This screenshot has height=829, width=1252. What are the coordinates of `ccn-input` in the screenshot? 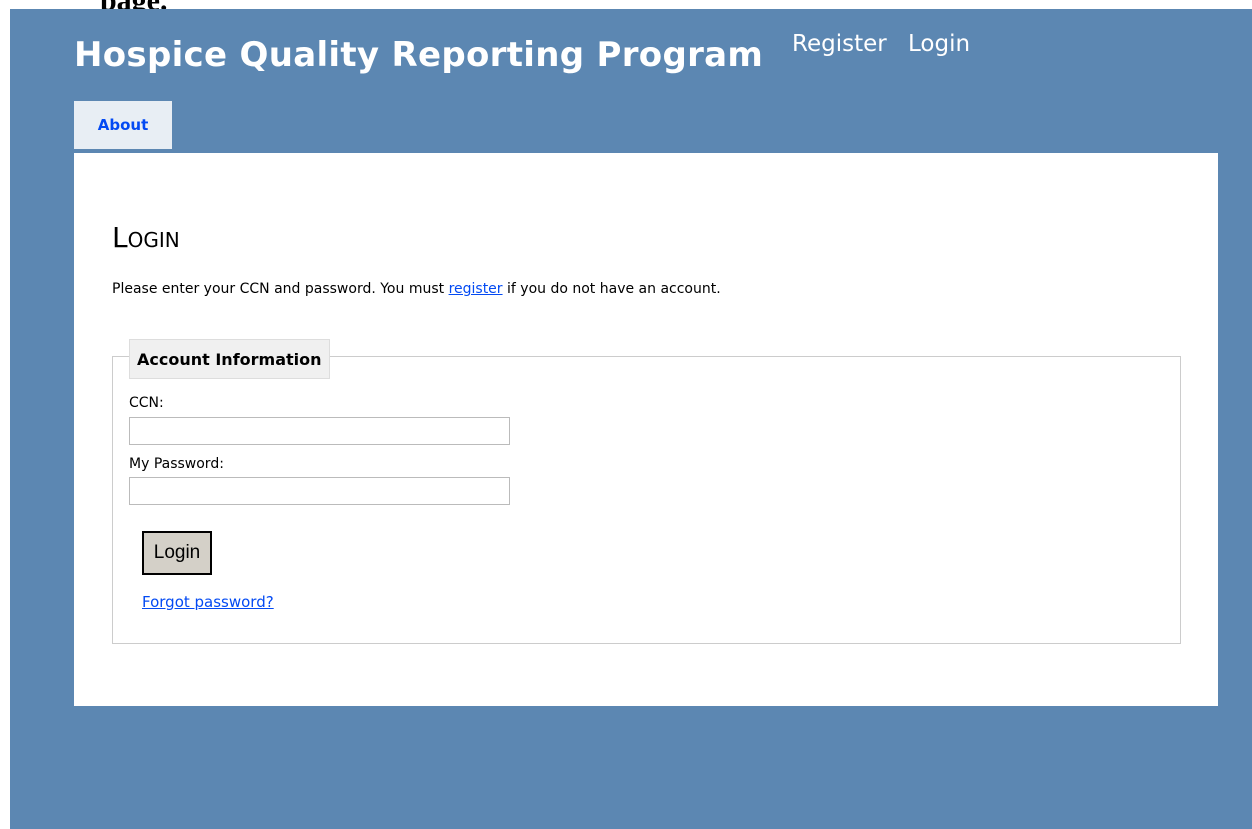 It's located at (319, 431).